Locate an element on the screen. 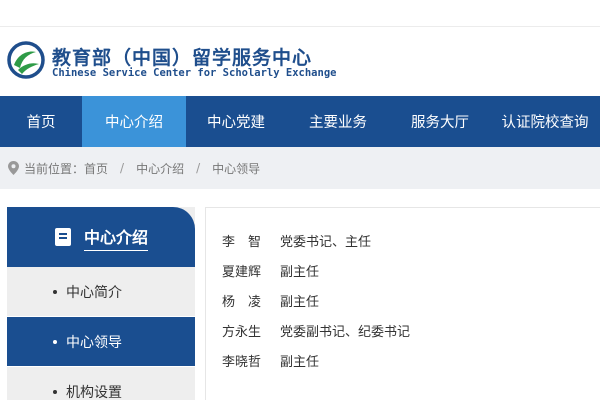  list-item: 李 智 党委书记、主任 is located at coordinates (296, 240).